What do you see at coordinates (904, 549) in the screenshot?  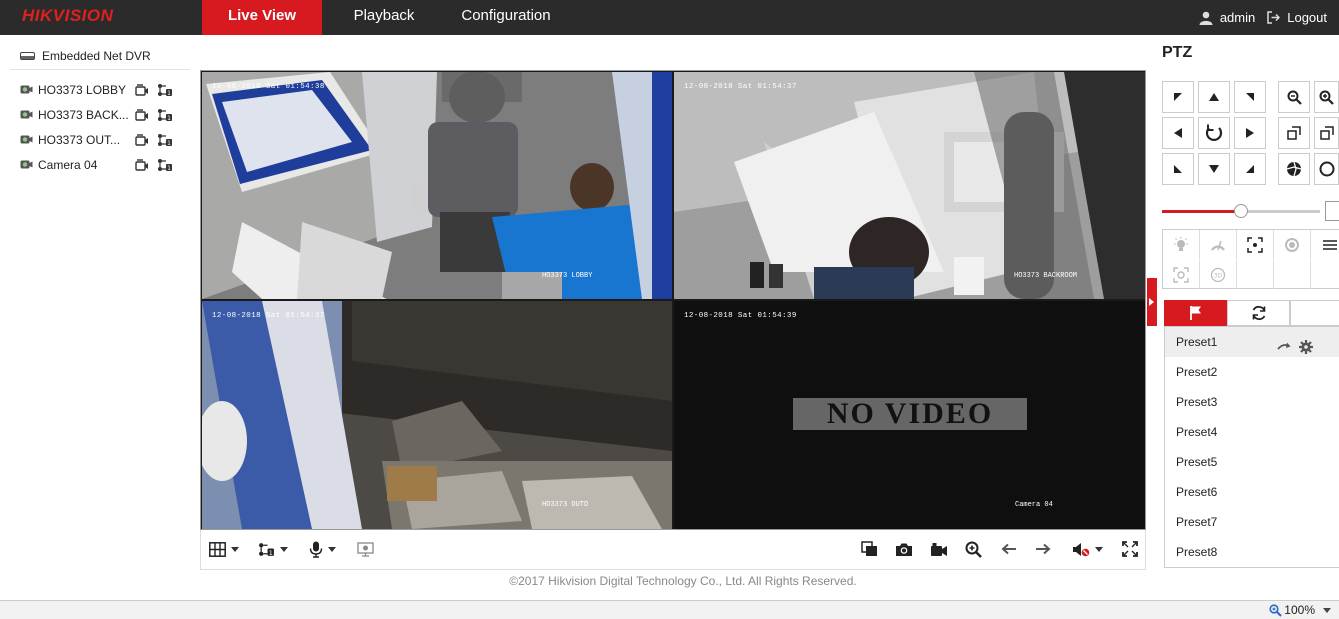 I see `capture-button` at bounding box center [904, 549].